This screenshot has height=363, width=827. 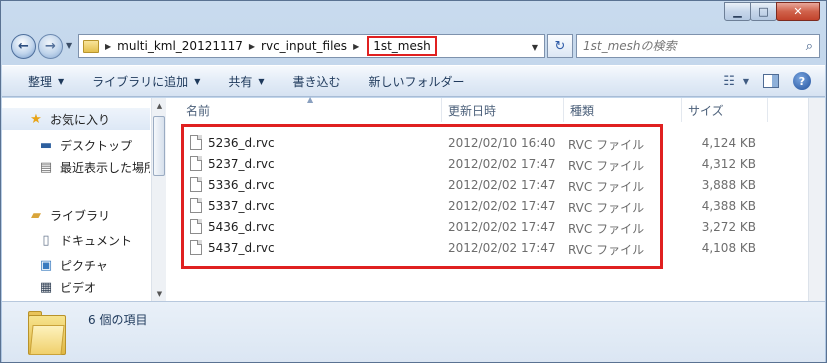 I want to click on file-name: 5236_d.rvc, so click(x=241, y=143).